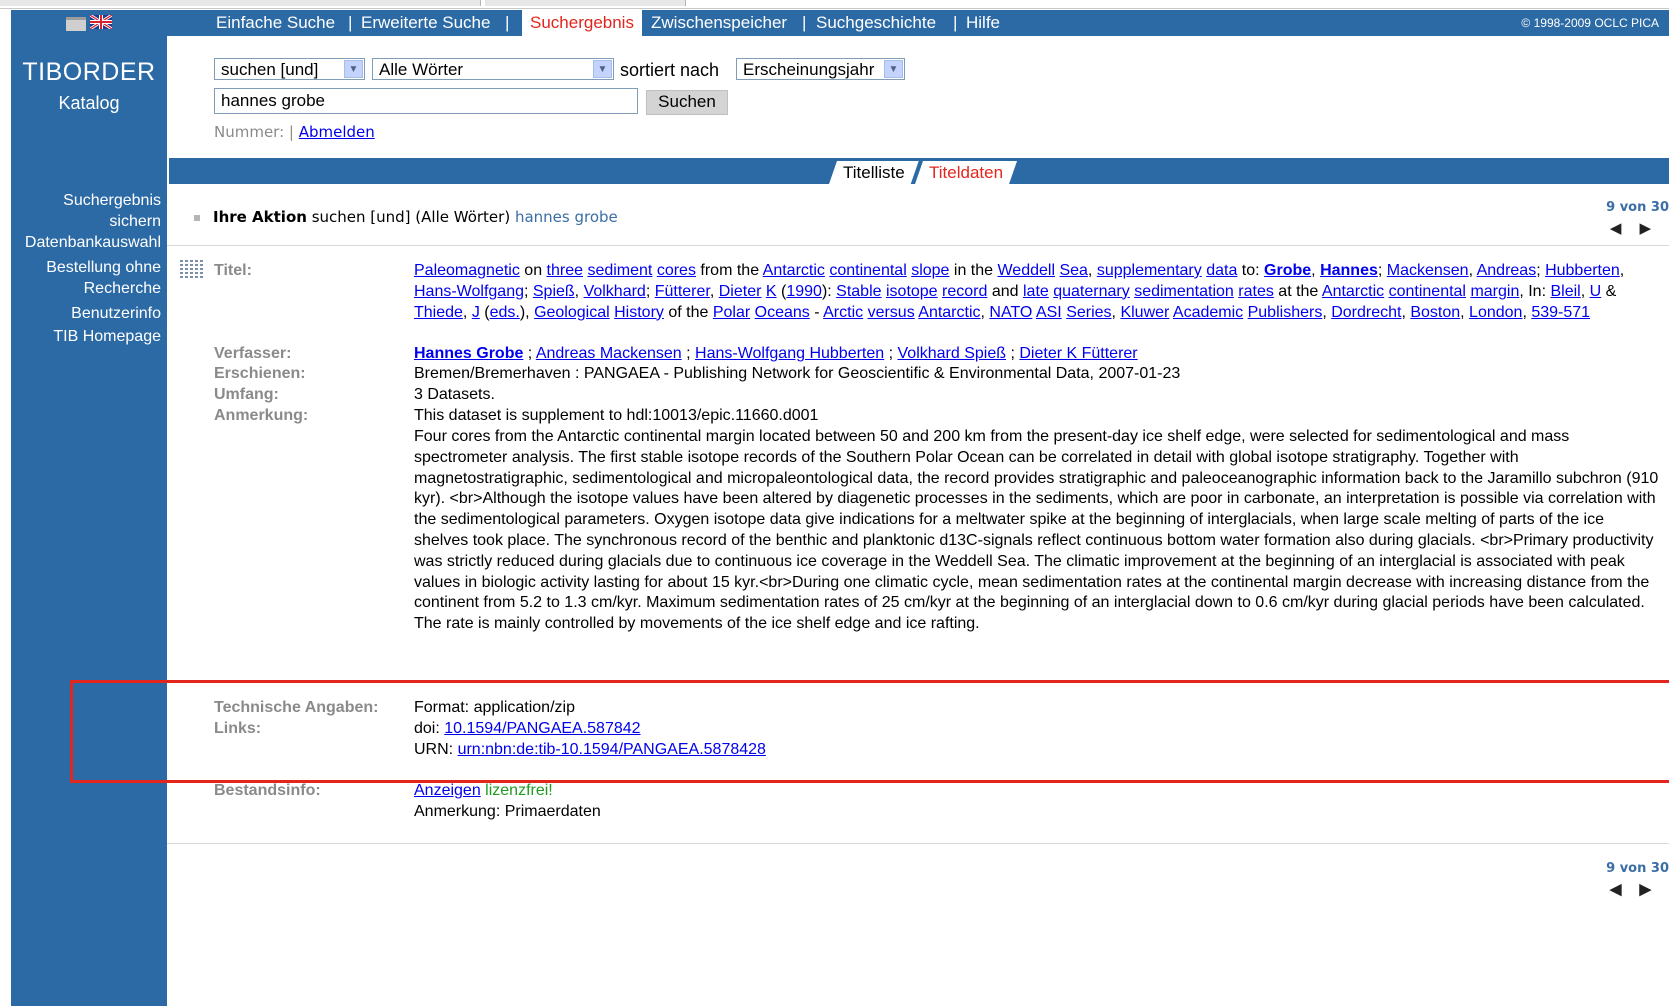 Image resolution: width=1669 pixels, height=1006 pixels. Describe the element at coordinates (1091, 291) in the screenshot. I see `title-link: quaternary` at that location.